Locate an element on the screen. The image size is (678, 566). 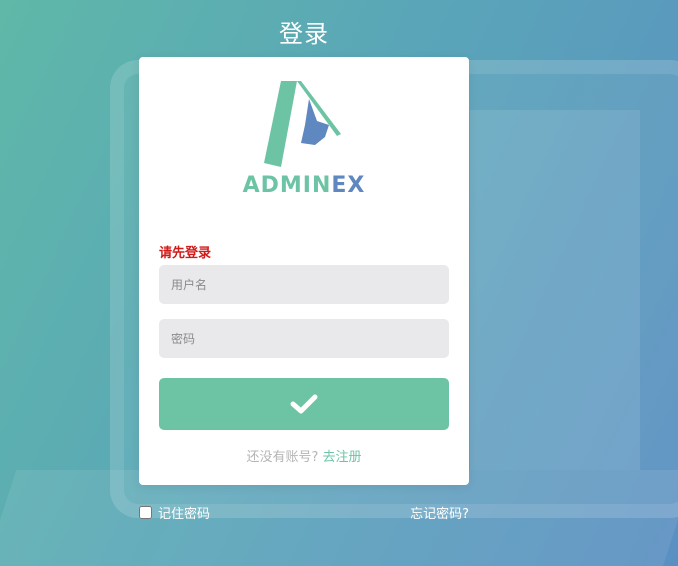
checkmark-icon is located at coordinates (304, 404).